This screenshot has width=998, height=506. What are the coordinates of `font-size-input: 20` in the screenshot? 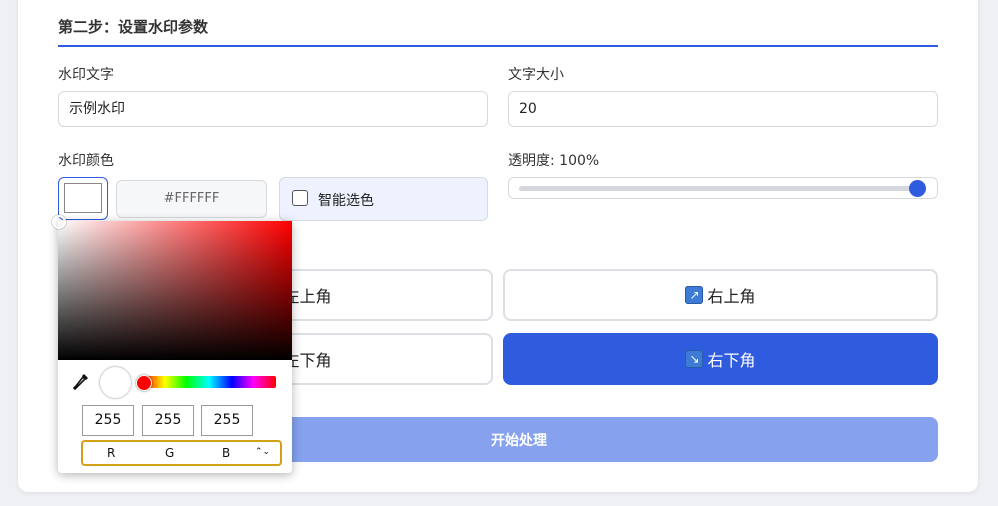 It's located at (723, 109).